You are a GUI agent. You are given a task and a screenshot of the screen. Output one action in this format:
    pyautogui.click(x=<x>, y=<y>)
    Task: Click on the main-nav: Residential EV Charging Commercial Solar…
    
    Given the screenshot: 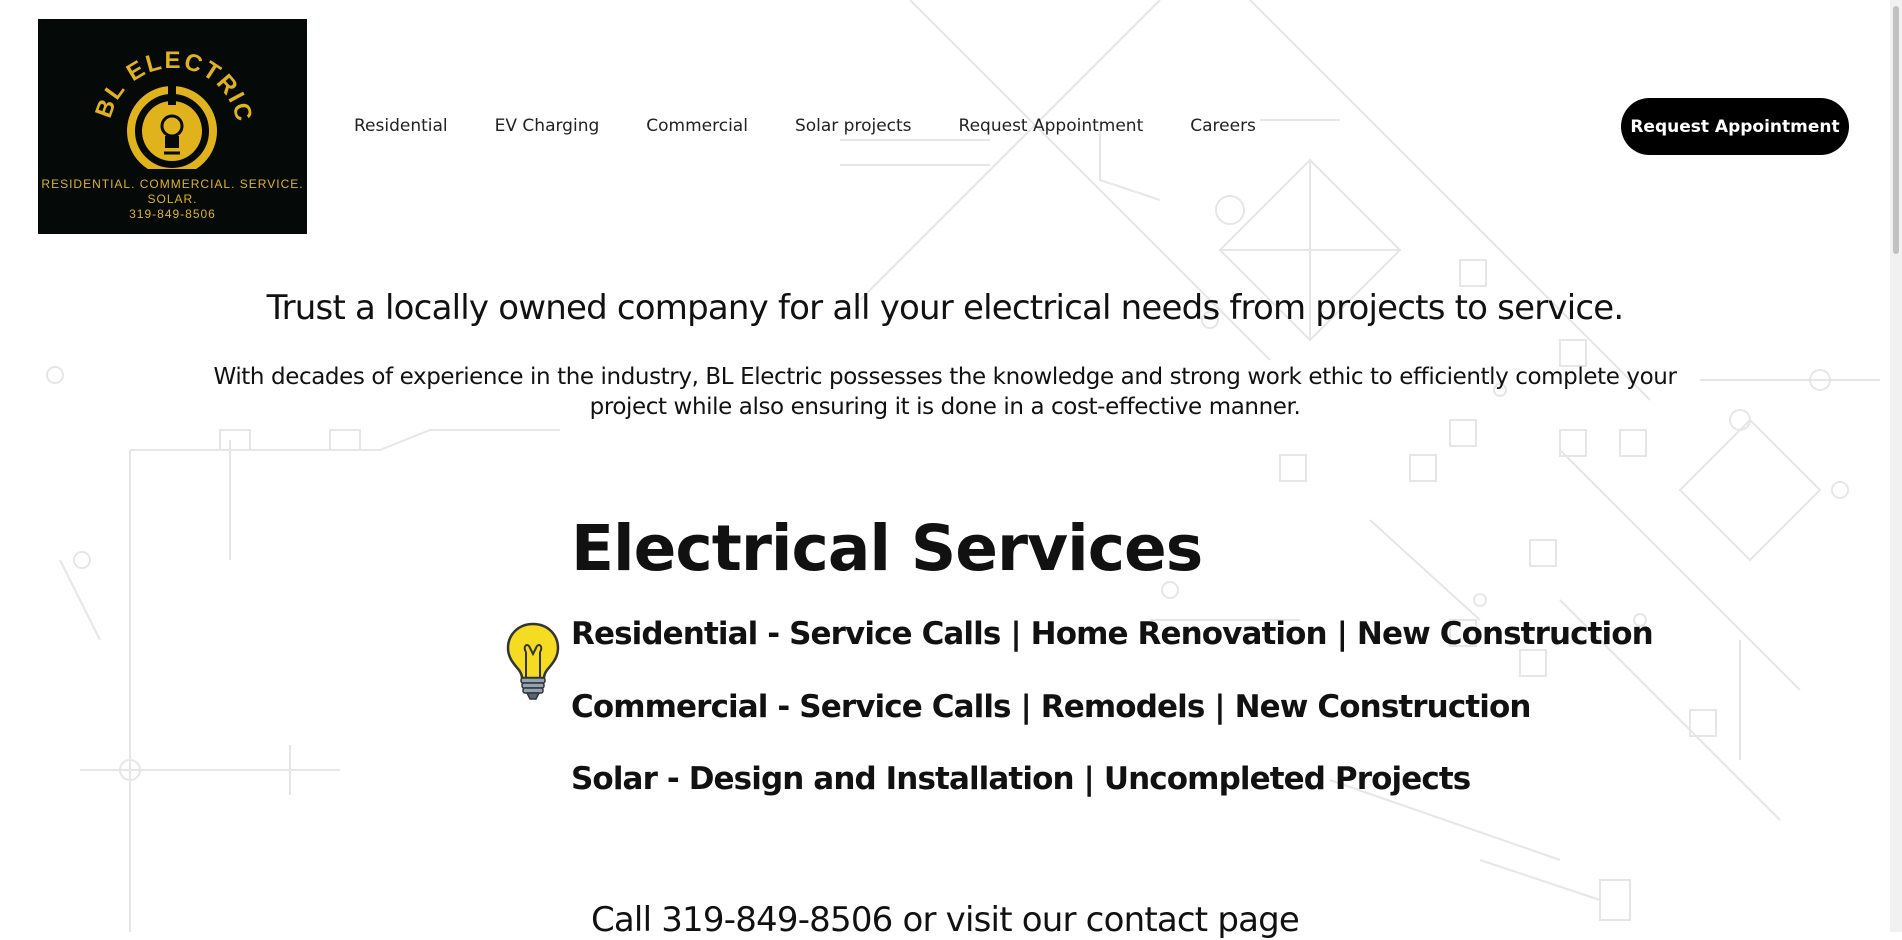 What is the action you would take?
    pyautogui.click(x=805, y=126)
    